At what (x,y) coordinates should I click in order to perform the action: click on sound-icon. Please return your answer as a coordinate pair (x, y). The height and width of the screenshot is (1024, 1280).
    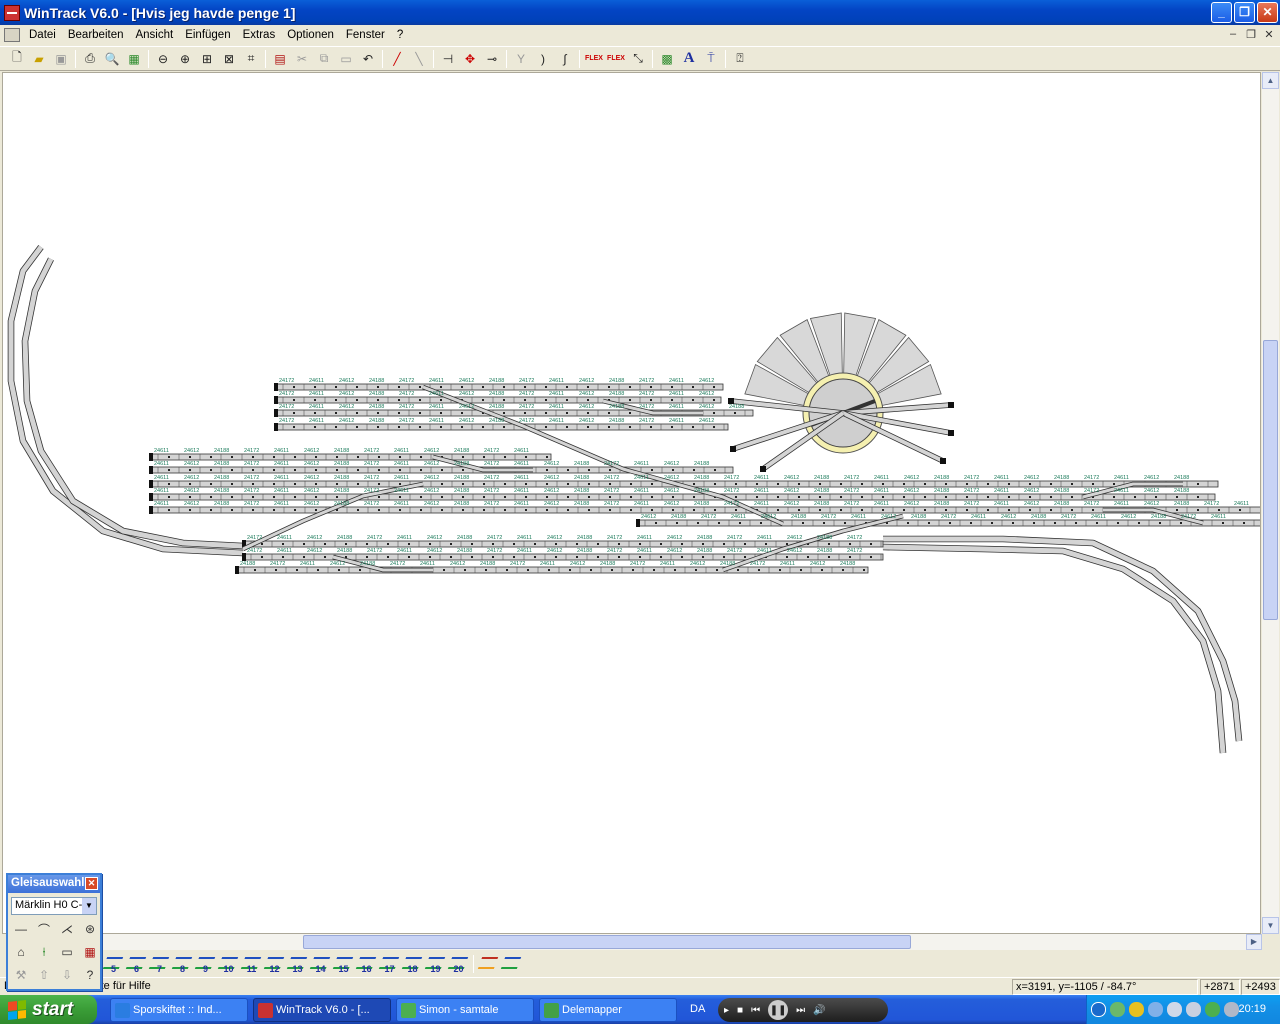
    Looking at the image, I should click on (1231, 1009).